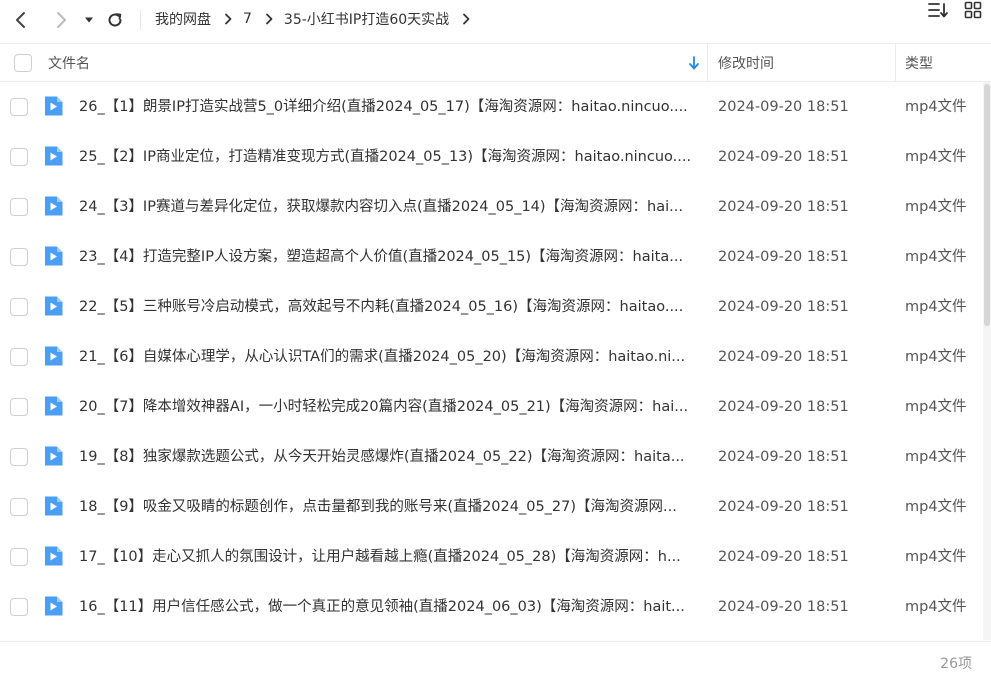 The image size is (991, 680). I want to click on breadcrumb-item-folder: 7, so click(247, 19).